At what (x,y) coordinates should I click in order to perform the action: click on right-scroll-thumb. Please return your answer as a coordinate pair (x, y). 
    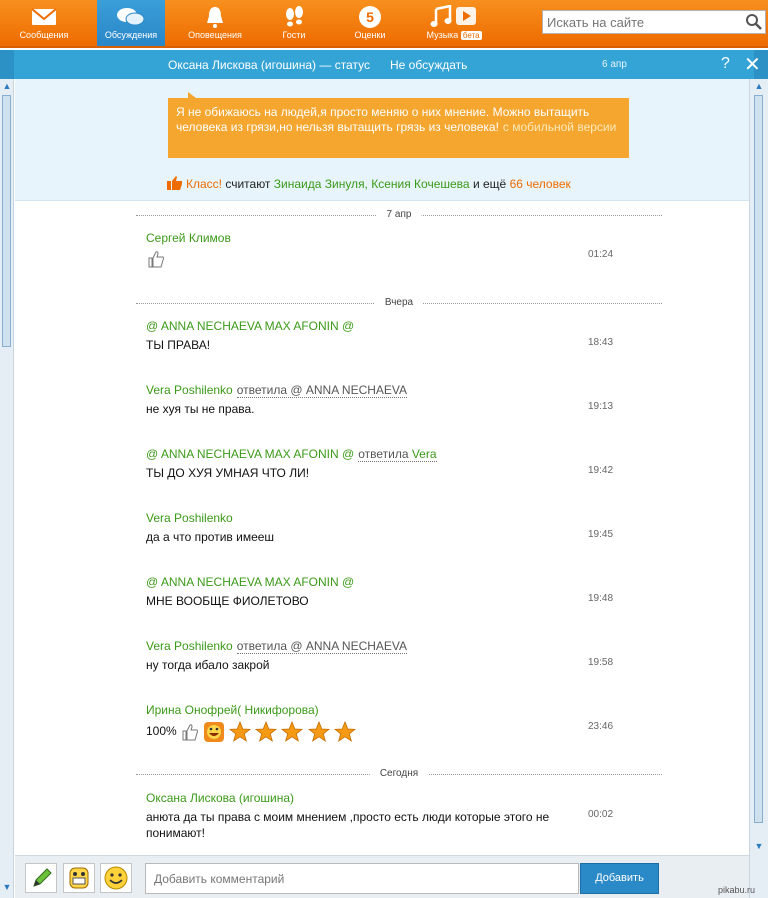
    Looking at the image, I should click on (758, 459).